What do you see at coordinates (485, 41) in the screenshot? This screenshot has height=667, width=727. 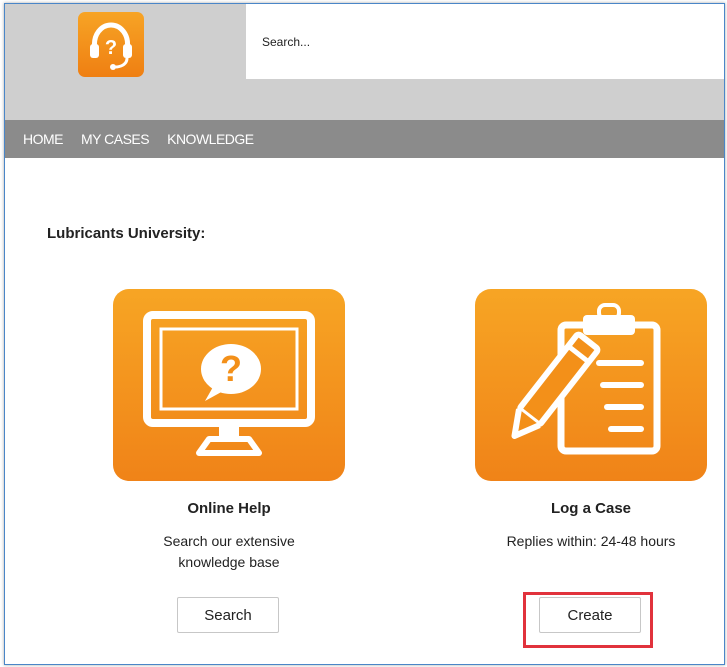 I see `search-input` at bounding box center [485, 41].